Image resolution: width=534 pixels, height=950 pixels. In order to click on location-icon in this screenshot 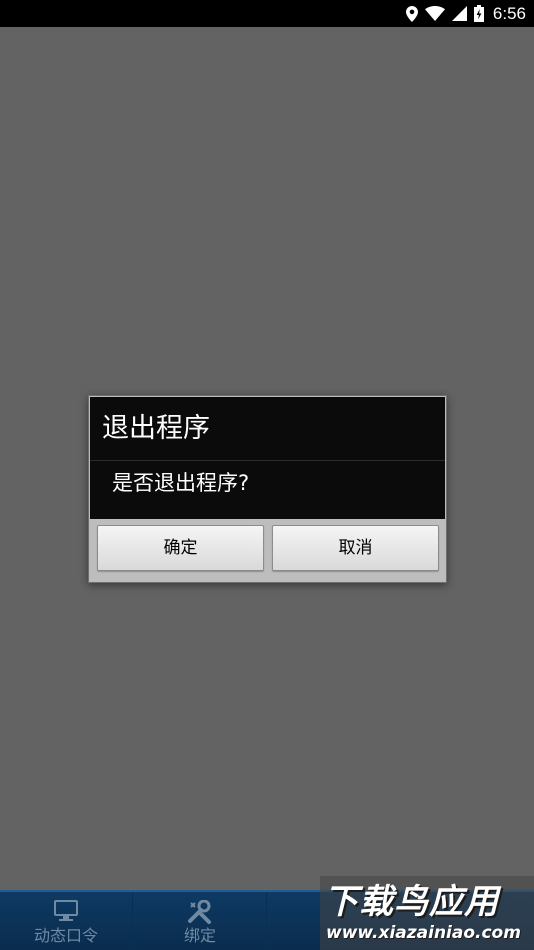, I will do `click(411, 13)`.